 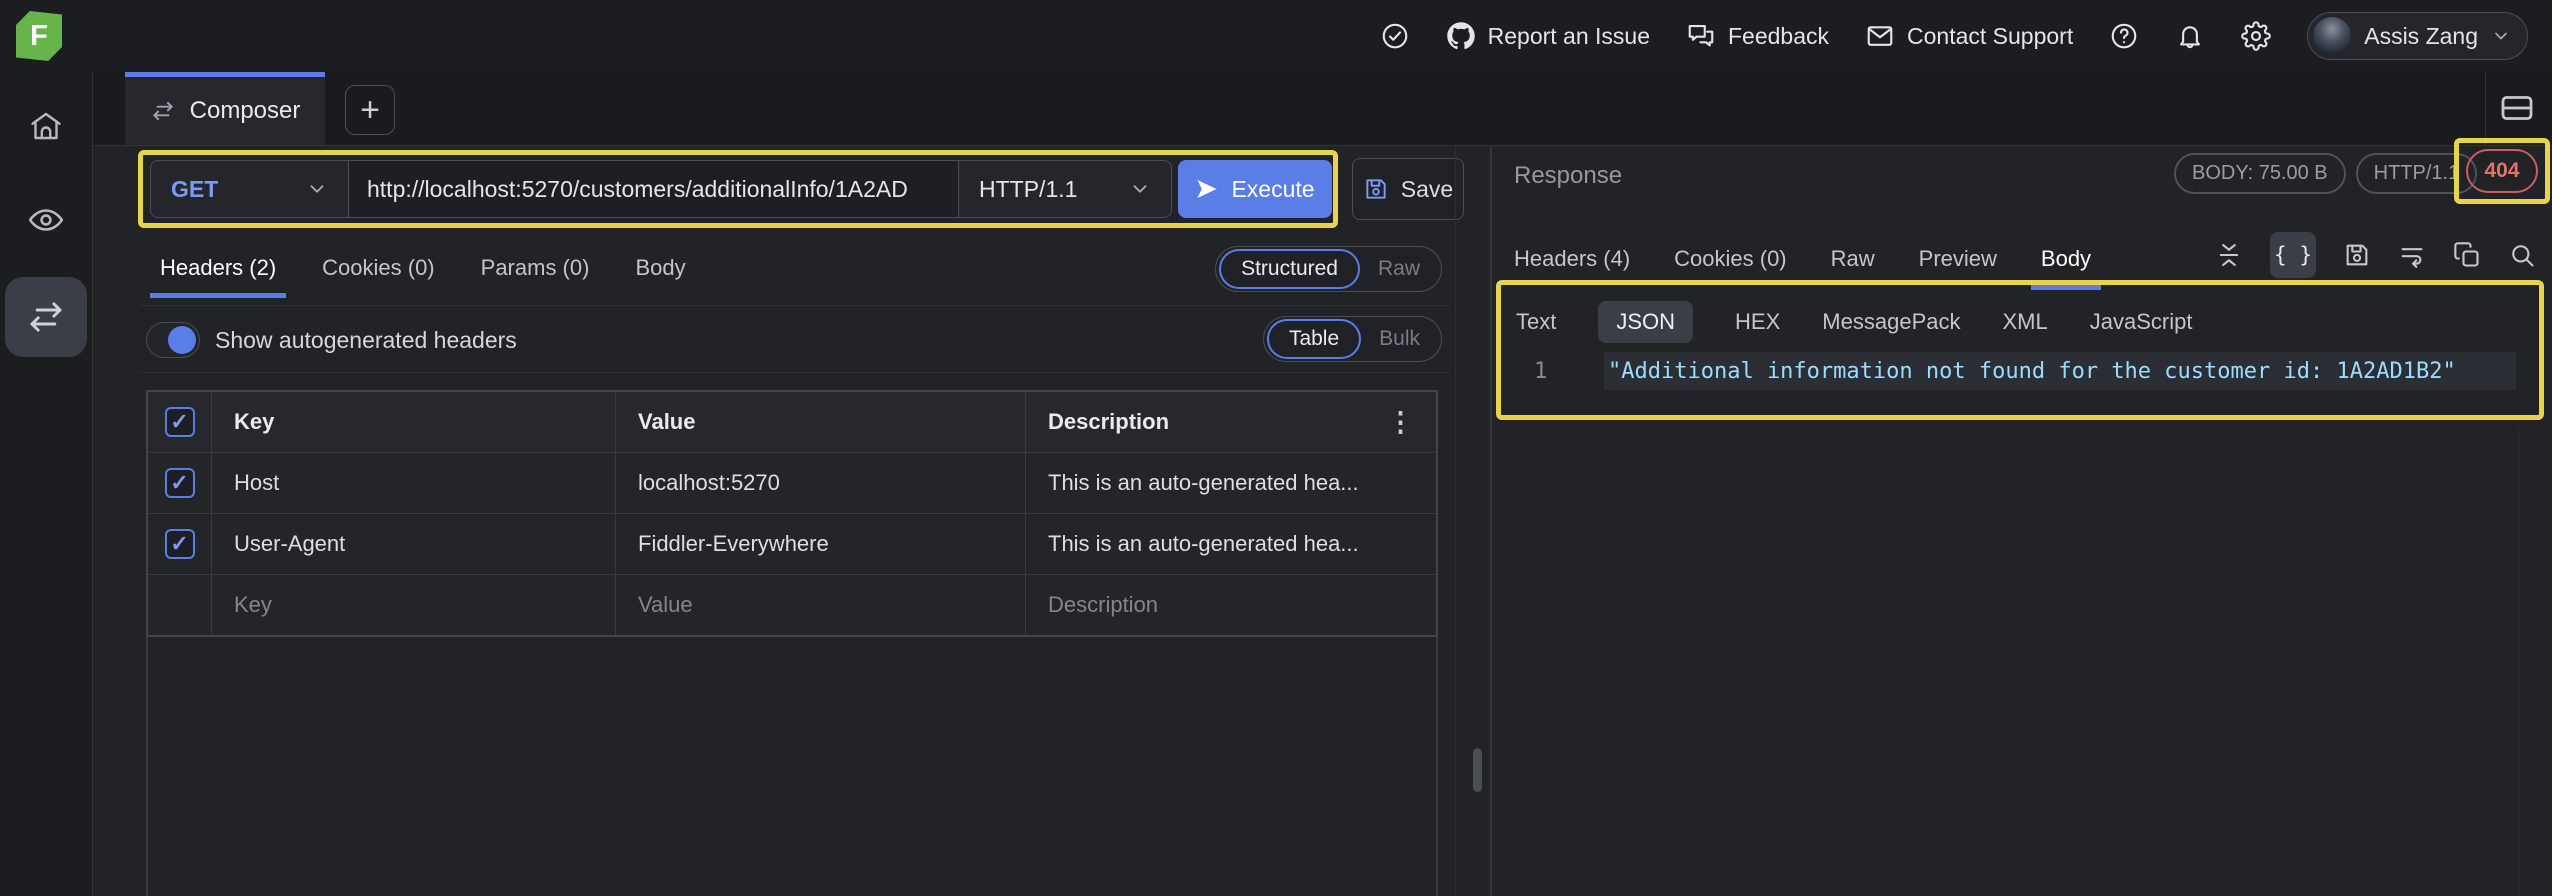 I want to click on tab-composer-label: Composer, so click(x=245, y=110).